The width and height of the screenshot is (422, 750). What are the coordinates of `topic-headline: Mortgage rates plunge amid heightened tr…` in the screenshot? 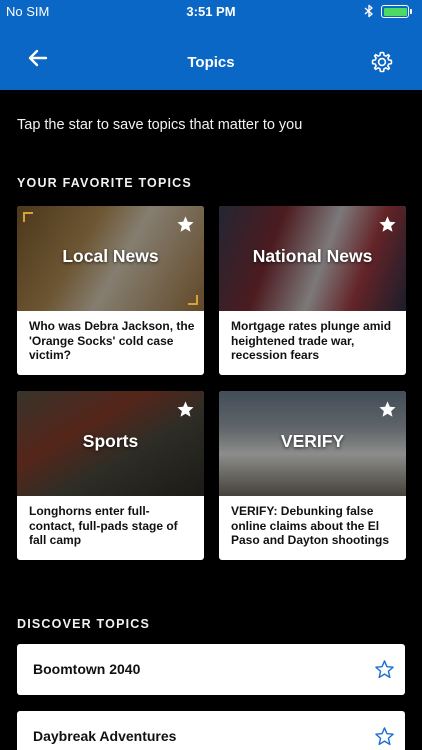 It's located at (314, 341).